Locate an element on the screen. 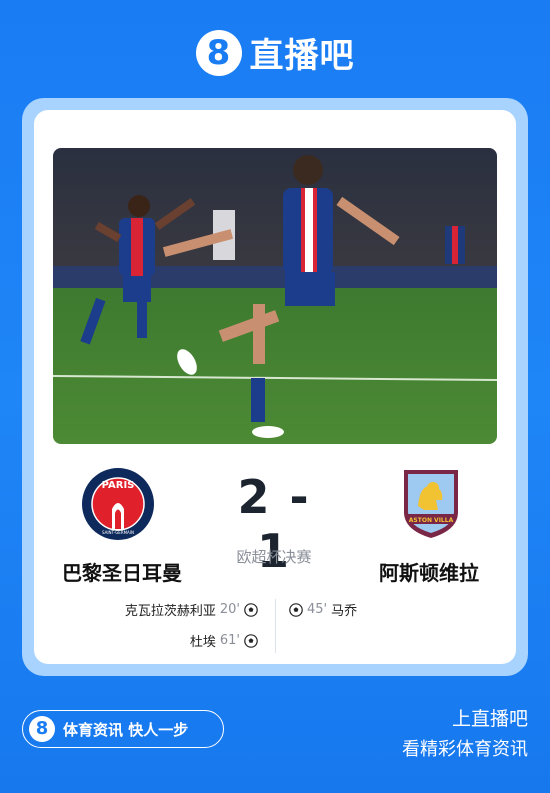  away-team-name: 阿斯顿维拉 is located at coordinates (429, 573).